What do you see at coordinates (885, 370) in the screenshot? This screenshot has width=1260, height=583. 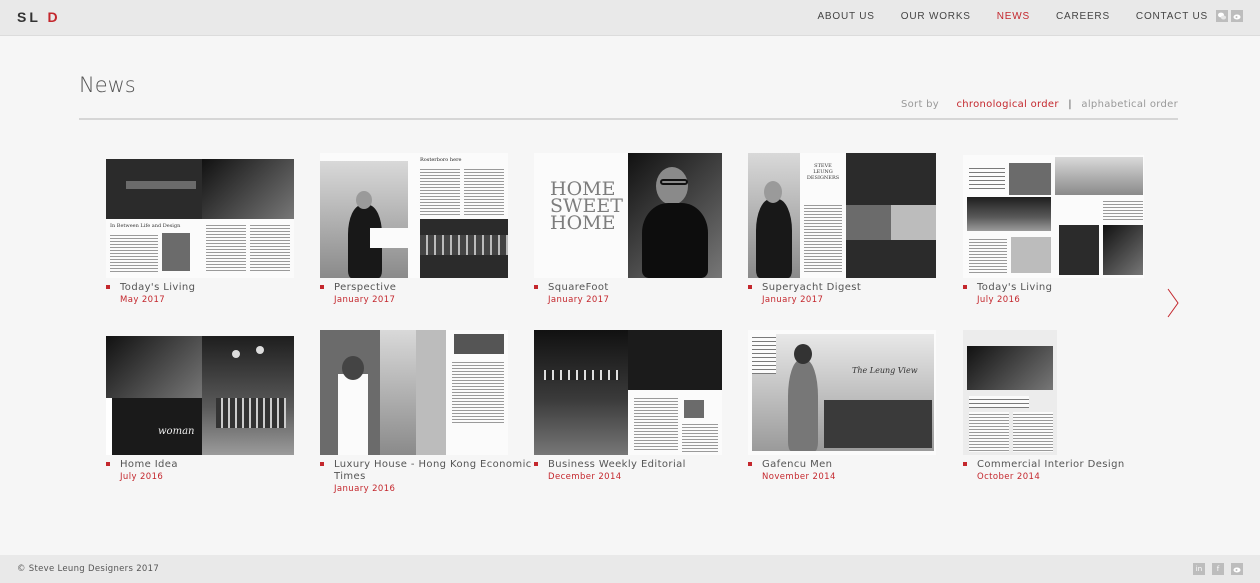 I see `thumb-heading: The Leung View` at bounding box center [885, 370].